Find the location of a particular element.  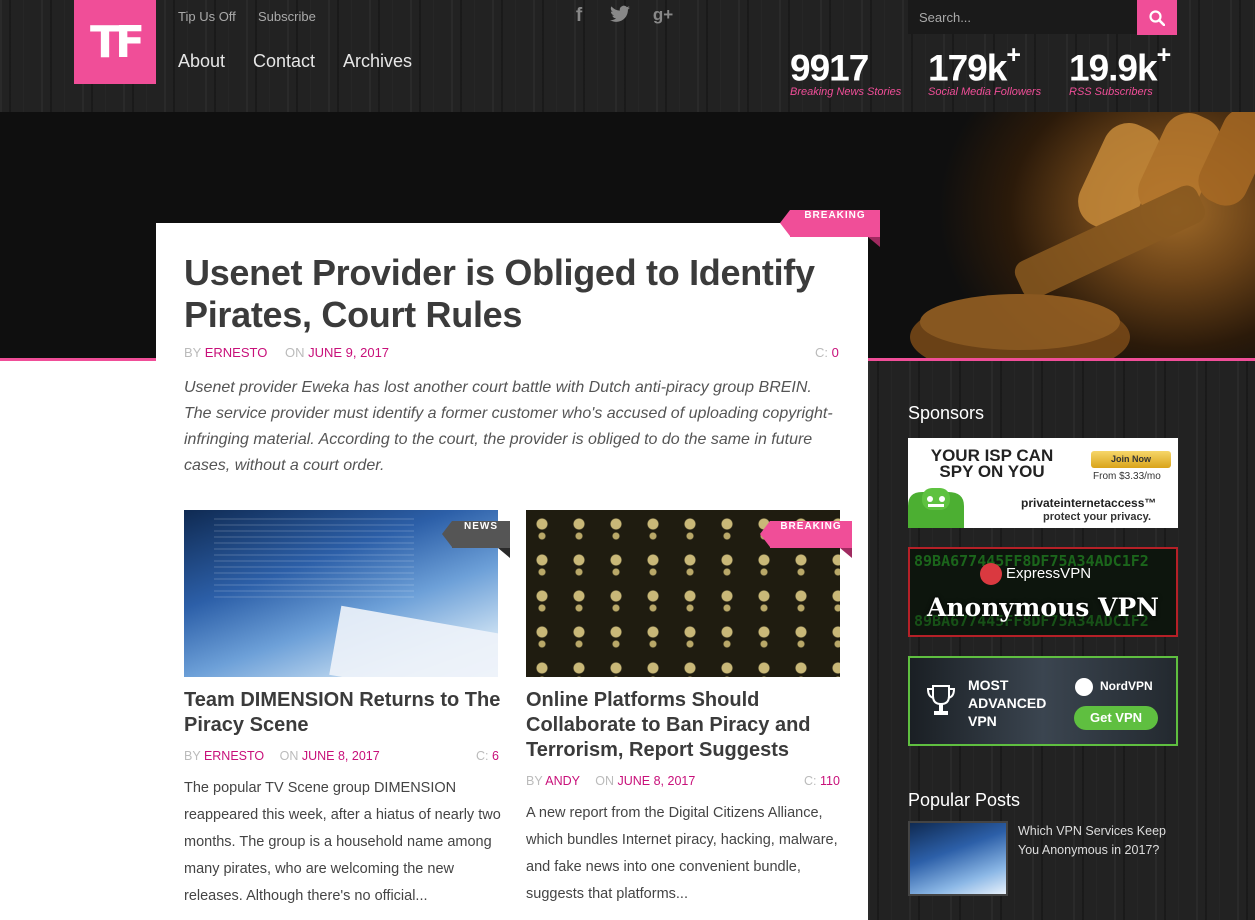

stat-social-label: Social Media Followers is located at coordinates (985, 92).